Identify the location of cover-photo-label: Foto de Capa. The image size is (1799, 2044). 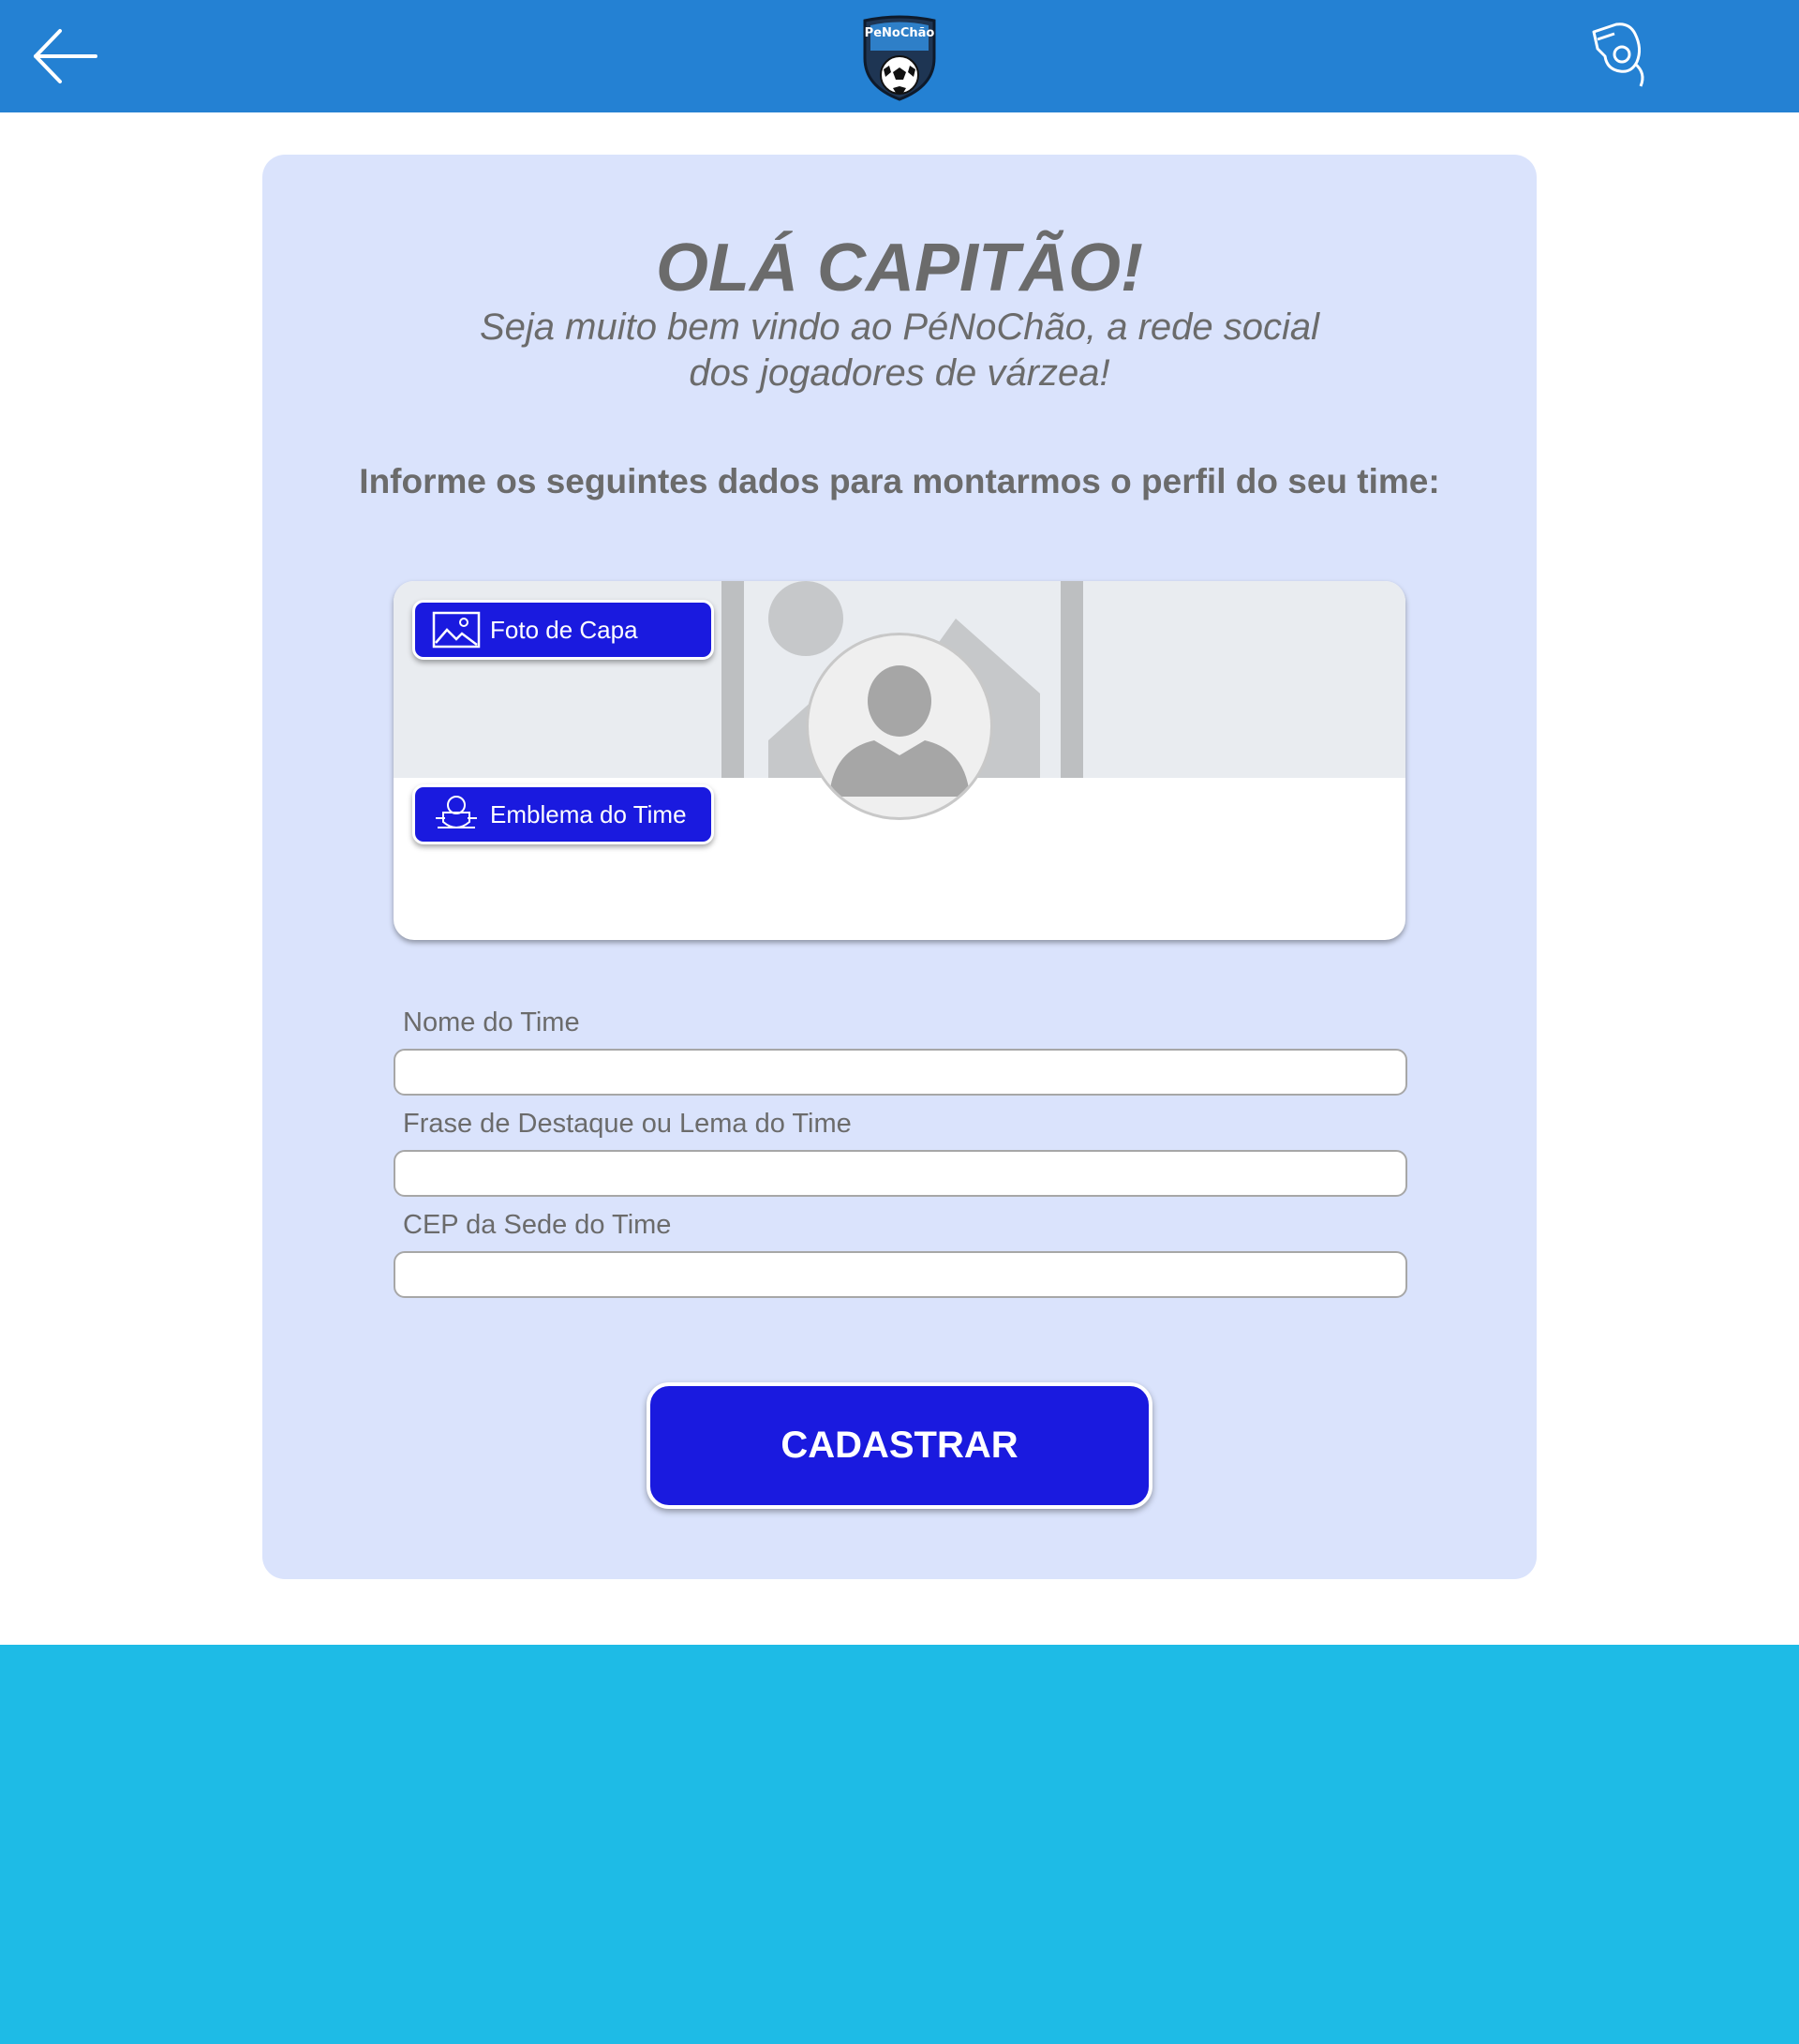
(564, 629).